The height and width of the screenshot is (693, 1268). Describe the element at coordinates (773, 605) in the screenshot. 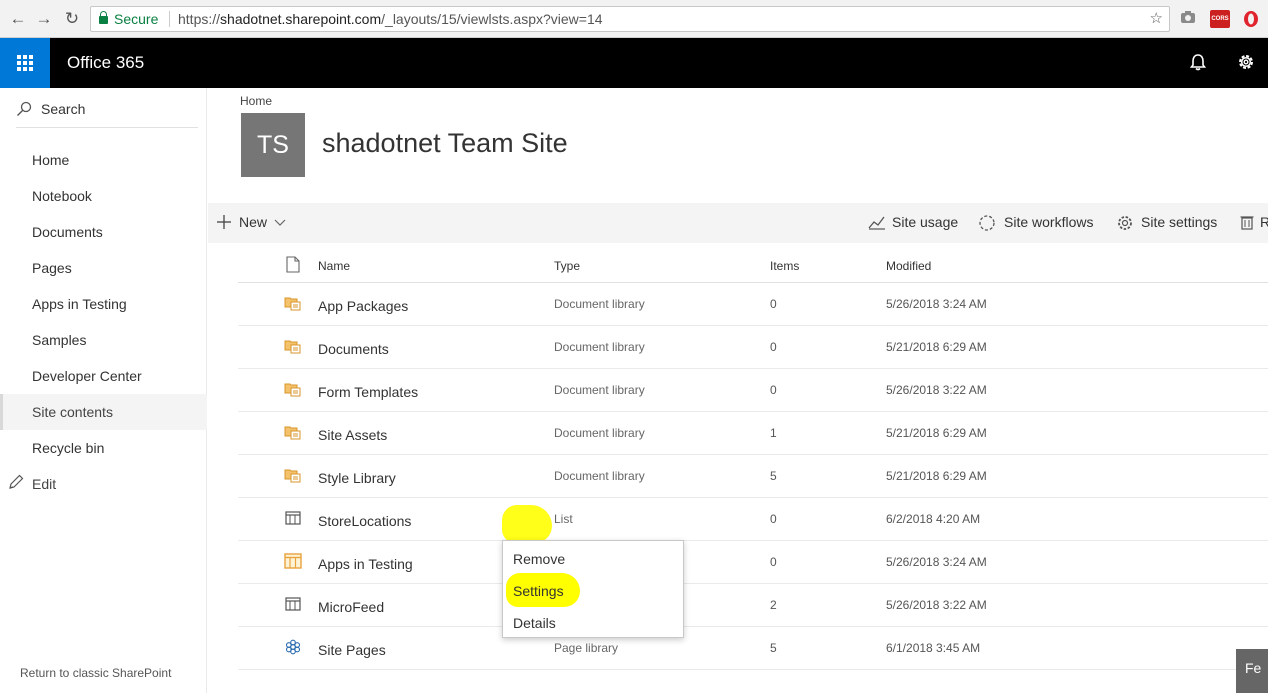

I see `row-items-count: 2` at that location.